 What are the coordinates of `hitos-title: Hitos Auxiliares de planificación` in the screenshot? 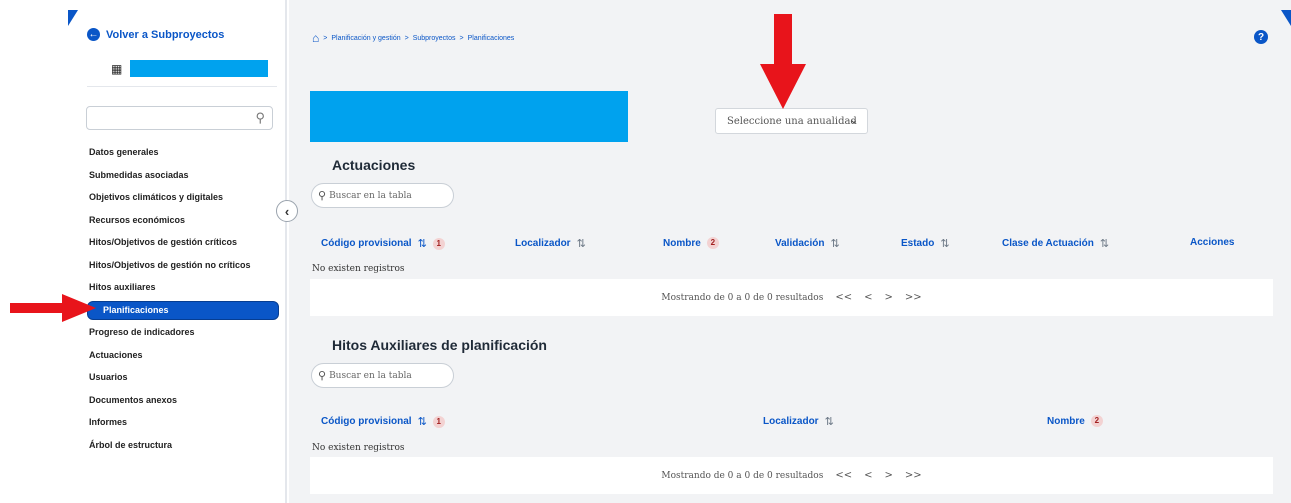 It's located at (439, 345).